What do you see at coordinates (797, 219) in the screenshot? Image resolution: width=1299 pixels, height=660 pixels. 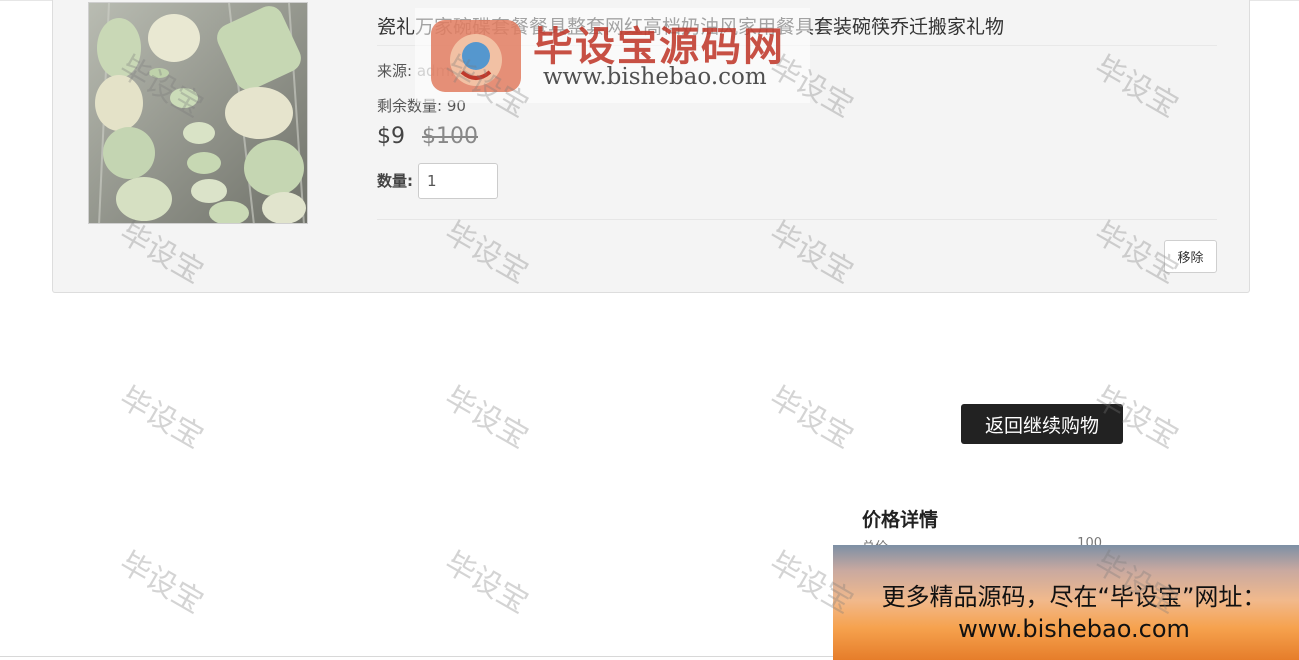 I see `actions-divider` at bounding box center [797, 219].